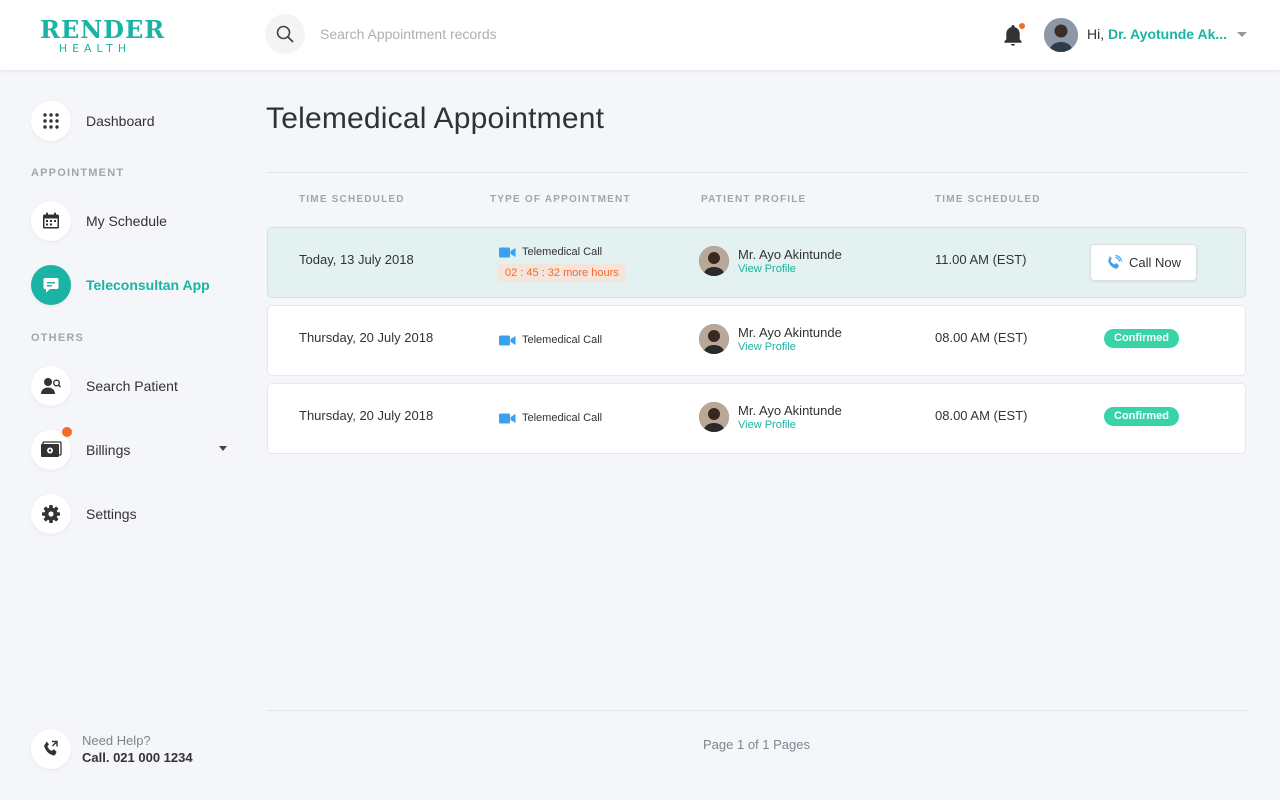 The image size is (1280, 800). I want to click on user-menu-chevron-down-icon, so click(1242, 34).